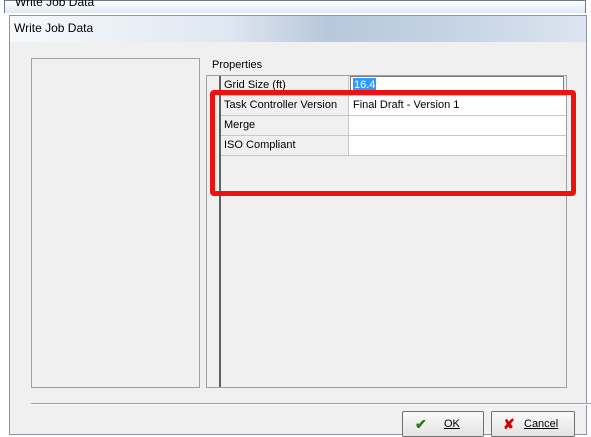 The height and width of the screenshot is (437, 591). What do you see at coordinates (509, 424) in the screenshot?
I see `x-cross-icon: ✘` at bounding box center [509, 424].